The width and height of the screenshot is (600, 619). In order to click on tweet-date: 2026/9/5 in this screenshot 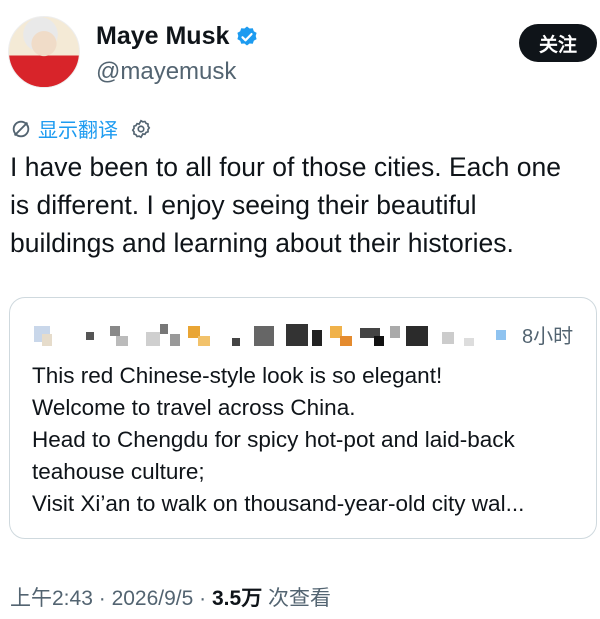, I will do `click(153, 598)`.